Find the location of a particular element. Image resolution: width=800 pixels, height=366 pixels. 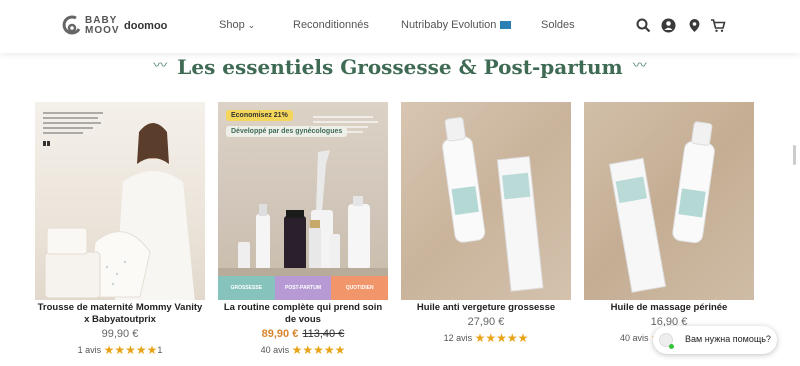

tab-grossesse: GROSSESSE is located at coordinates (246, 288).